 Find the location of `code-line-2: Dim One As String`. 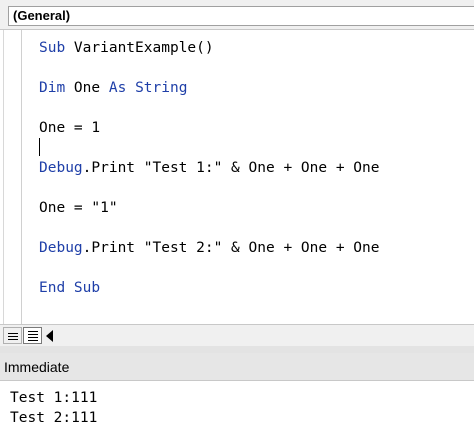

code-line-2: Dim One As String is located at coordinates (113, 88).